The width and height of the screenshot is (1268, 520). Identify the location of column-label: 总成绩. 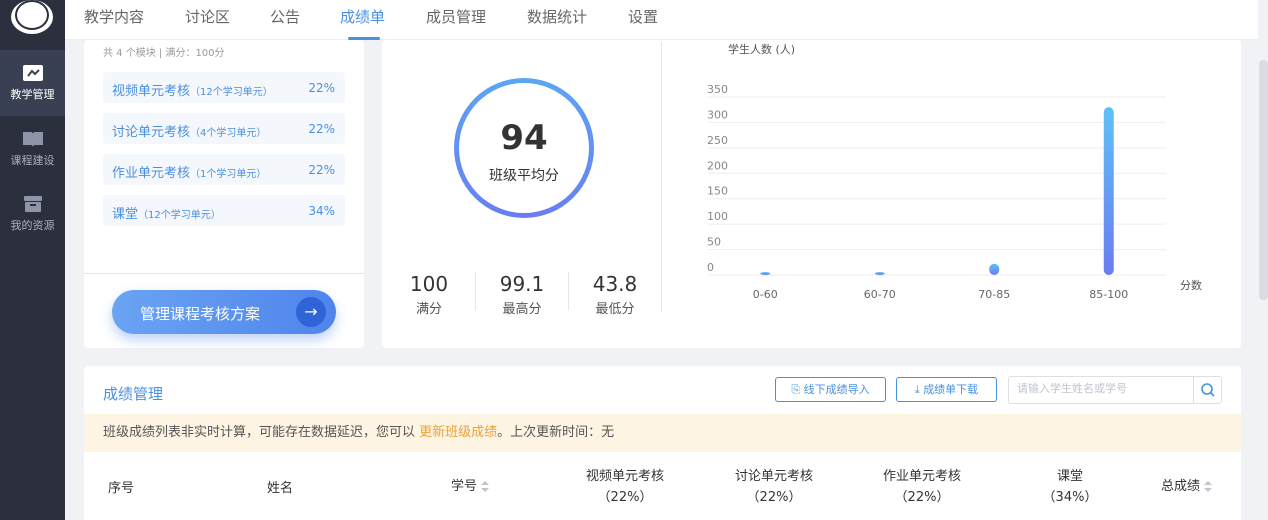
(1181, 486).